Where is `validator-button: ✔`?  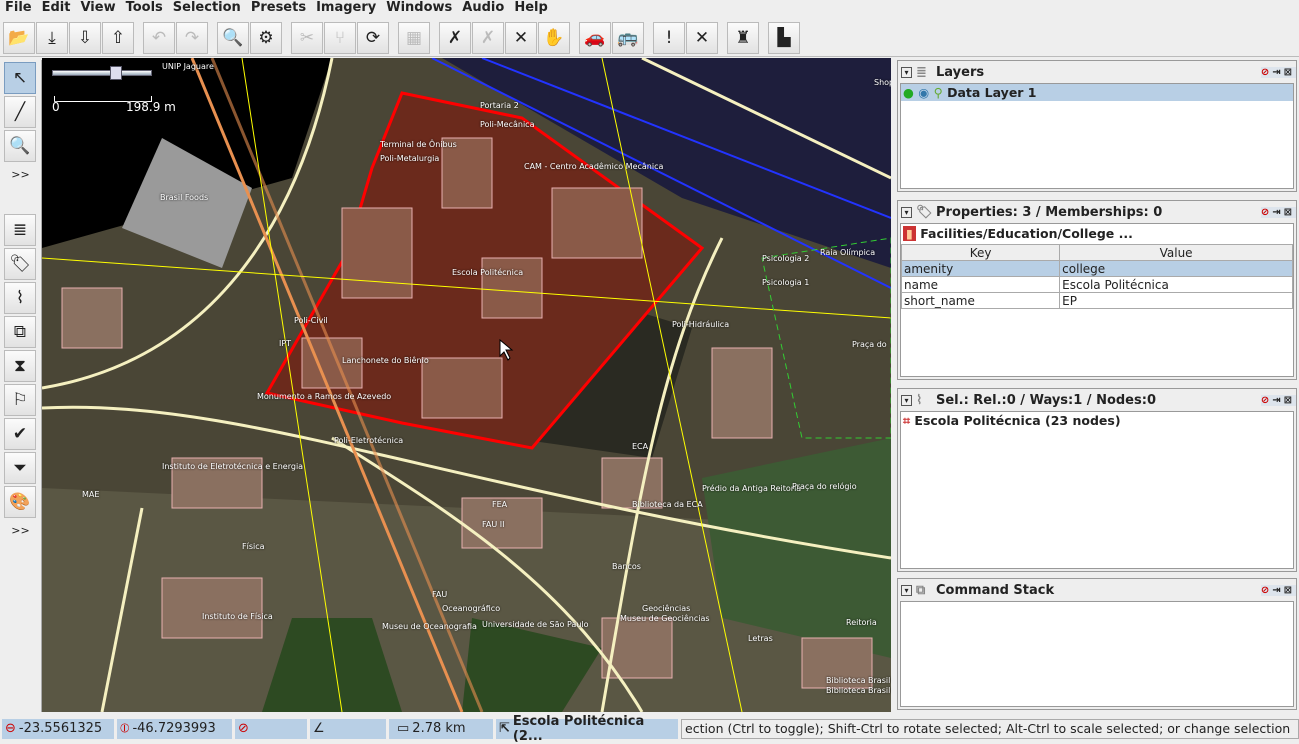 validator-button: ✔ is located at coordinates (20, 434).